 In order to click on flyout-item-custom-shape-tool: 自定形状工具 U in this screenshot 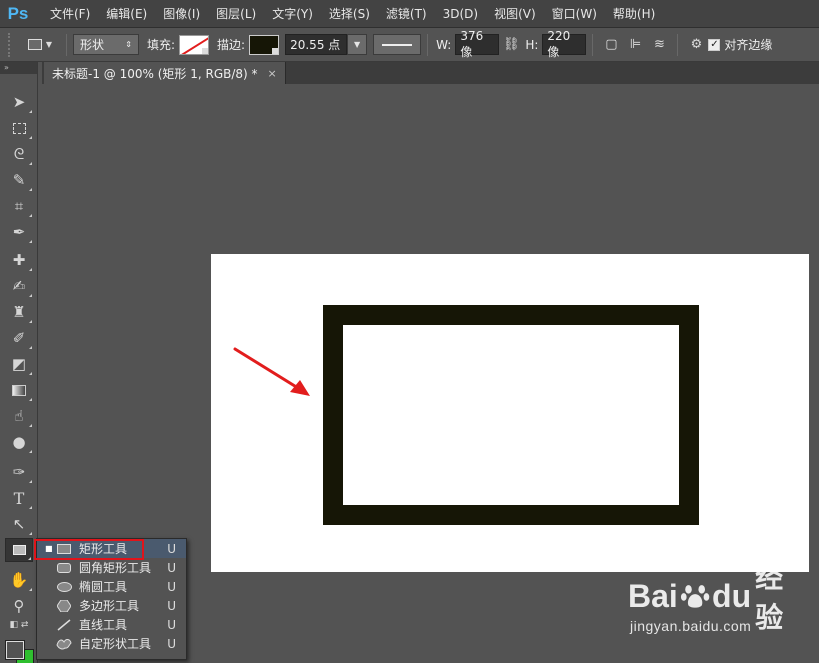, I will do `click(111, 643)`.